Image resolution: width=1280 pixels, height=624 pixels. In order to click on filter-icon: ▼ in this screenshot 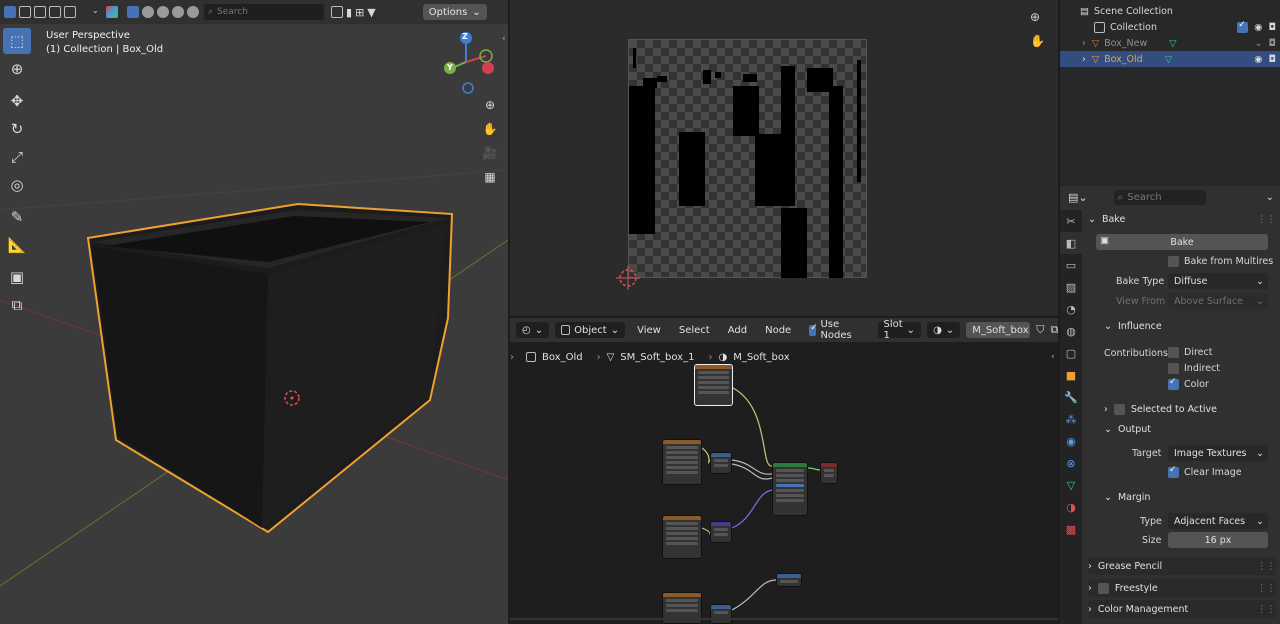, I will do `click(371, 12)`.